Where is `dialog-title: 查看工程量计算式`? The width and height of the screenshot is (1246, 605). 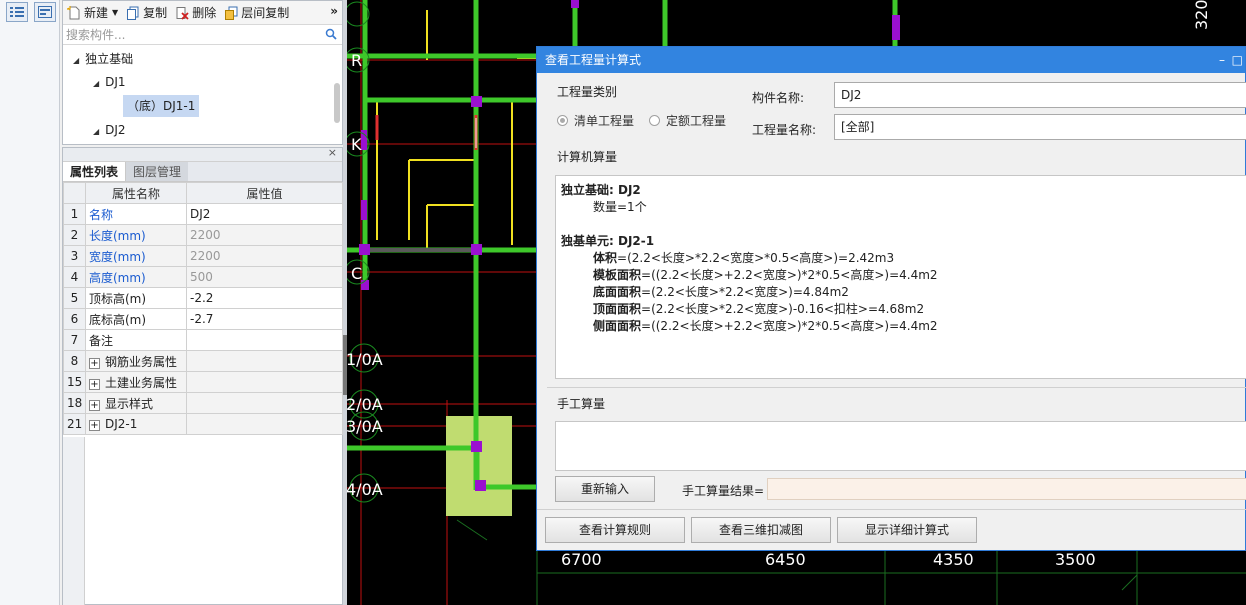 dialog-title: 查看工程量计算式 is located at coordinates (593, 60).